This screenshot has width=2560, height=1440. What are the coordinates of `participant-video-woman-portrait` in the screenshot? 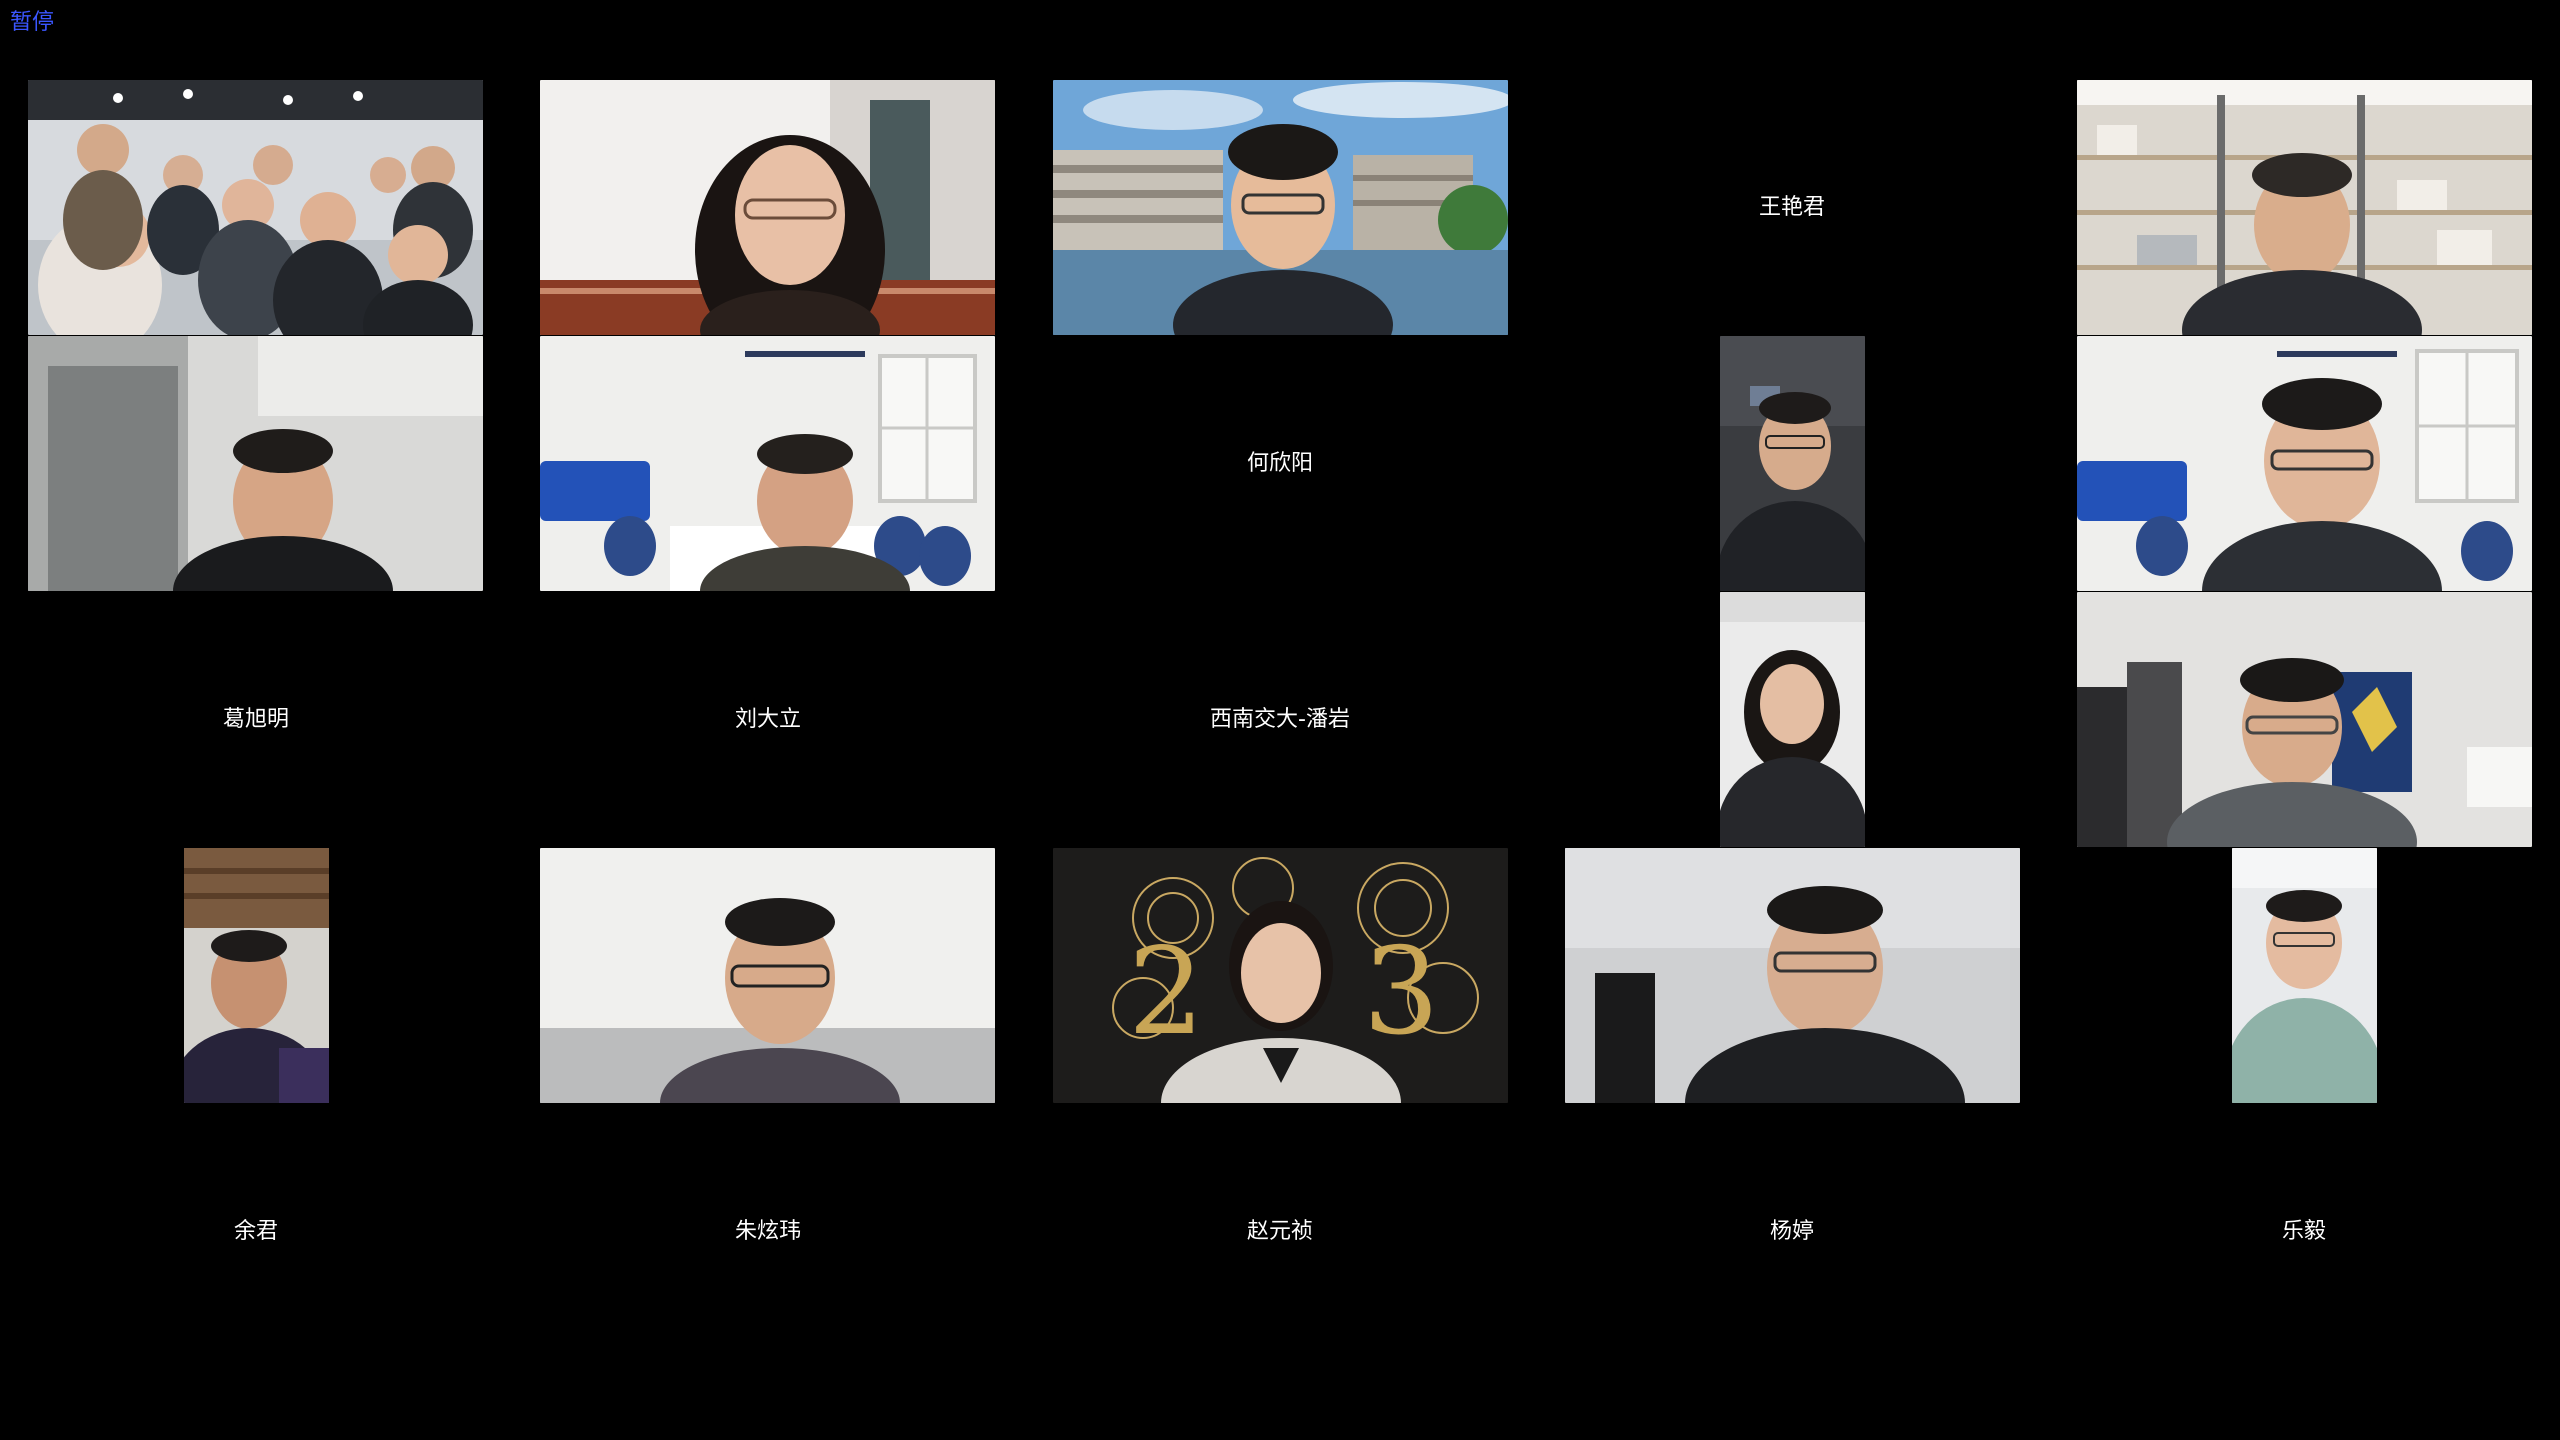 It's located at (1792, 719).